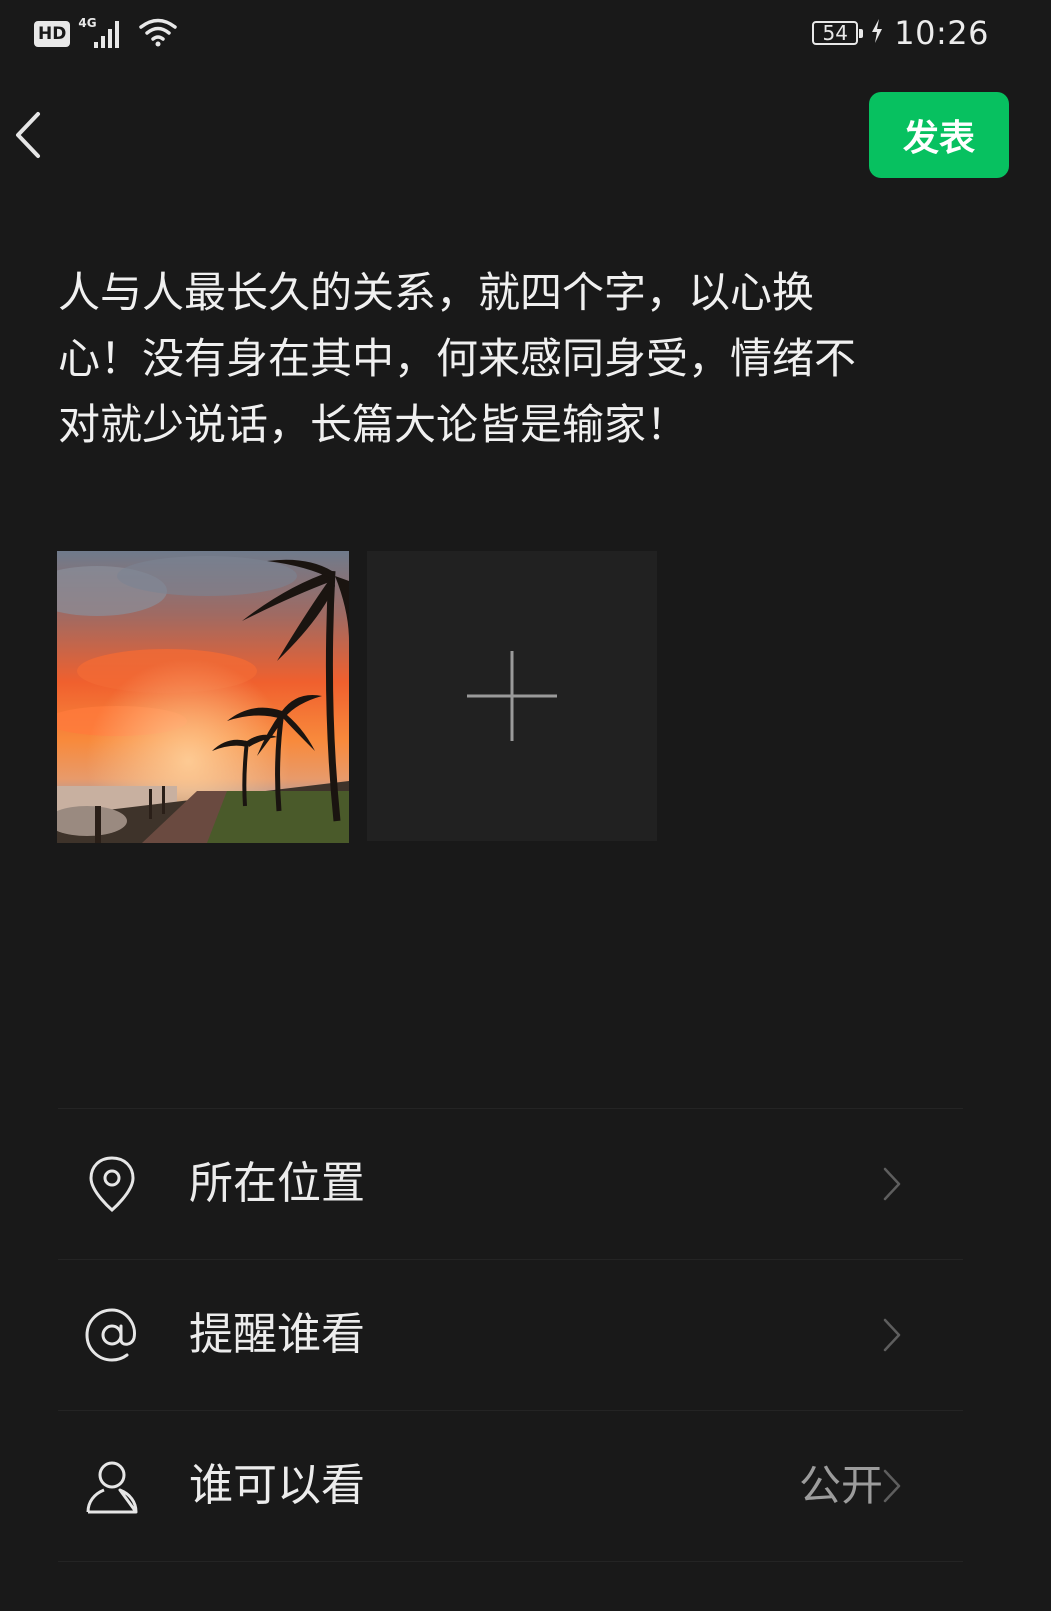 The image size is (1051, 1611). What do you see at coordinates (939, 135) in the screenshot?
I see `post-button: 发表` at bounding box center [939, 135].